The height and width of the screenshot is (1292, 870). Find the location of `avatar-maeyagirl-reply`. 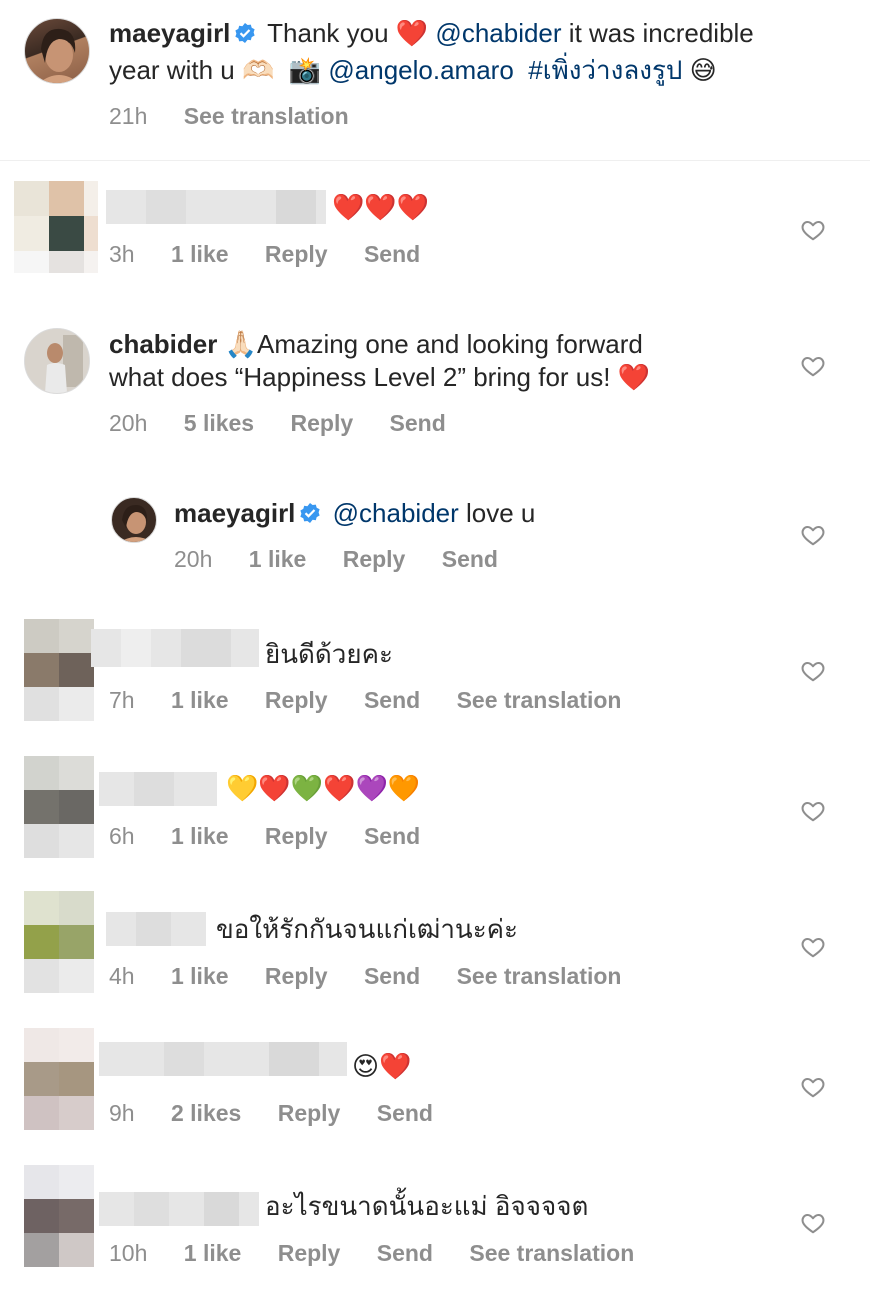

avatar-maeyagirl-reply is located at coordinates (134, 520).